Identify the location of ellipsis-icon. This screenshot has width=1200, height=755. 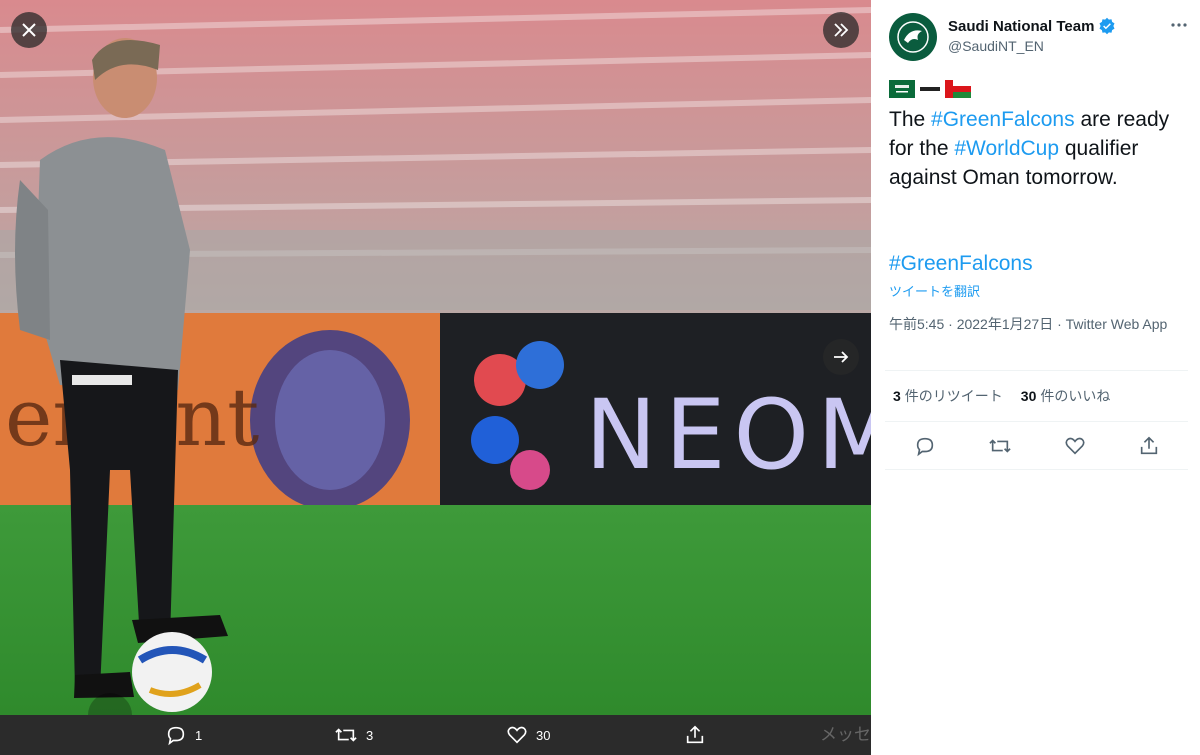
(1179, 25).